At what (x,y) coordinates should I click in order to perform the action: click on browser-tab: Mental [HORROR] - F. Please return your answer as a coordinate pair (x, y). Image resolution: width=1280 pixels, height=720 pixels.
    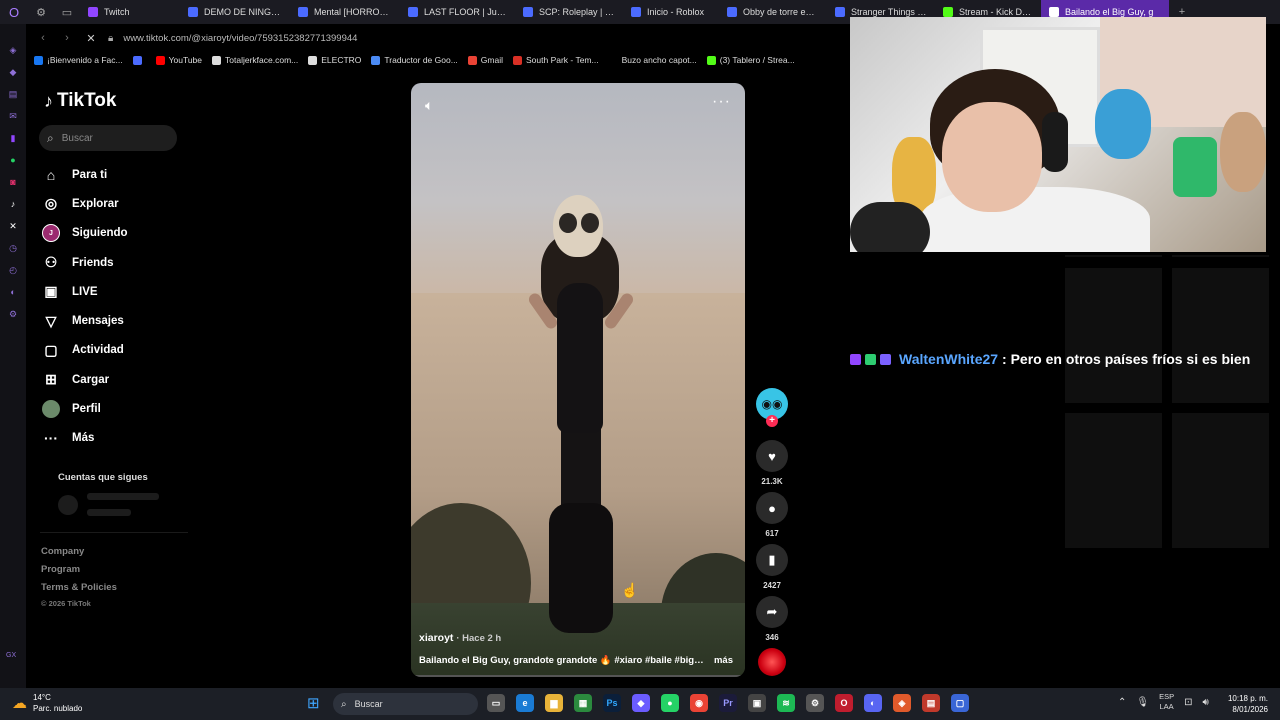
    Looking at the image, I should click on (345, 12).